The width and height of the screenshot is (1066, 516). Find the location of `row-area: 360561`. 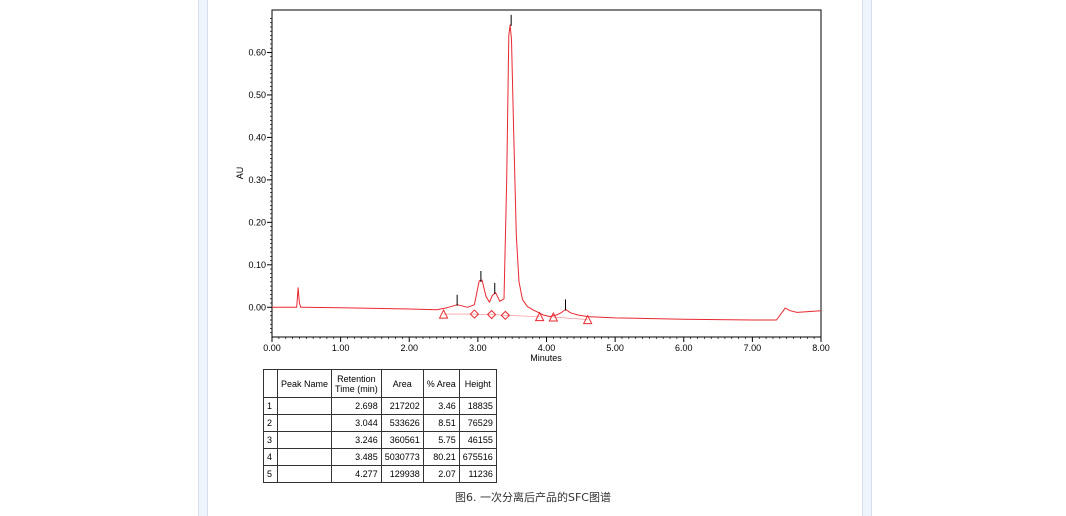

row-area: 360561 is located at coordinates (402, 440).